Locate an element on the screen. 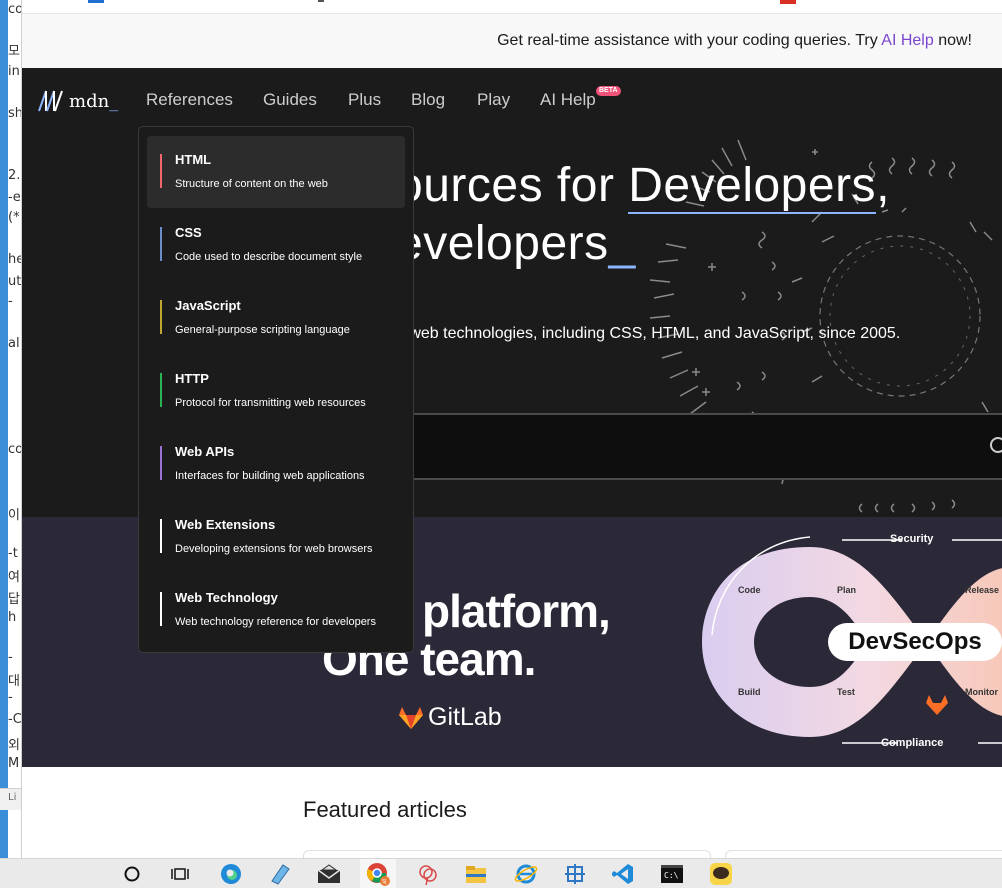 The height and width of the screenshot is (888, 1002). menu-item-desc: Protocol for transmitting web resources is located at coordinates (270, 403).